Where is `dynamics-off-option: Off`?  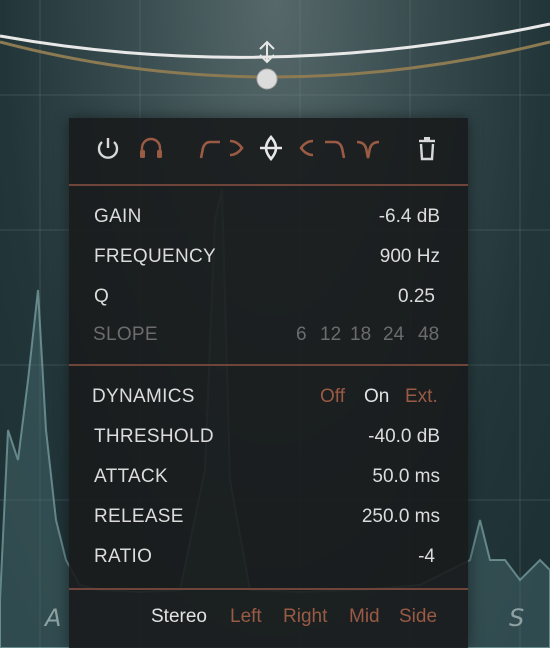
dynamics-off-option: Off is located at coordinates (332, 397).